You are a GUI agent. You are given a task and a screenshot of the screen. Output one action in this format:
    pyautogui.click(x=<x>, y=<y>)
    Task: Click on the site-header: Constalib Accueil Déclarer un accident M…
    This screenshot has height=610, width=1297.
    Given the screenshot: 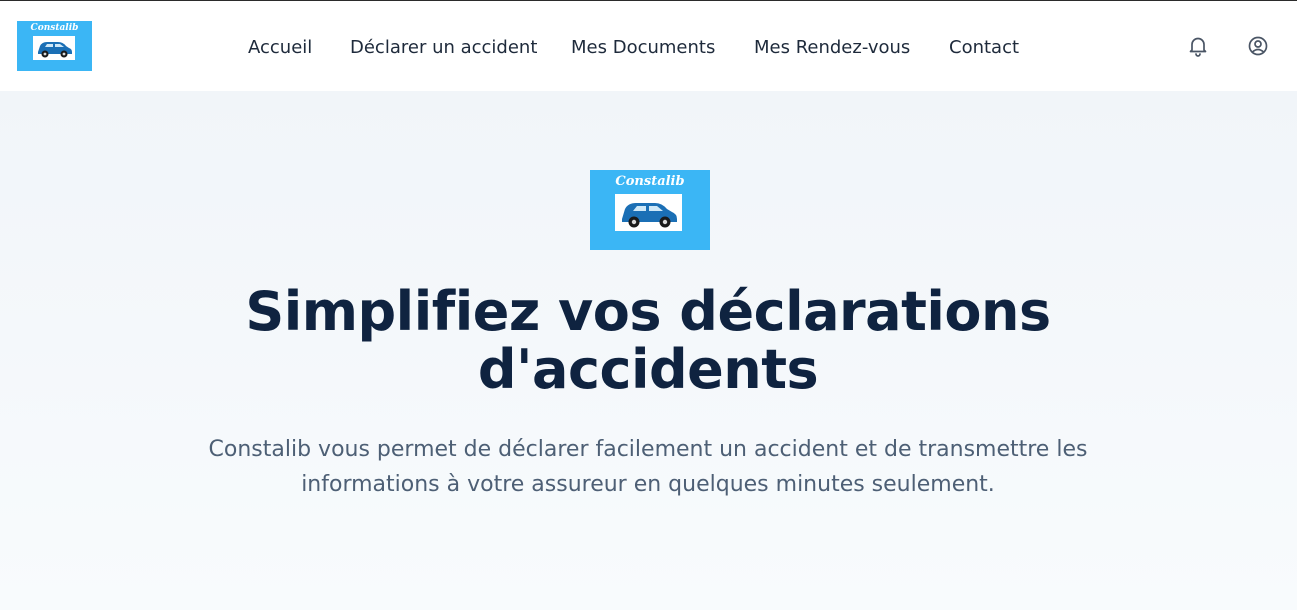 What is the action you would take?
    pyautogui.click(x=648, y=46)
    